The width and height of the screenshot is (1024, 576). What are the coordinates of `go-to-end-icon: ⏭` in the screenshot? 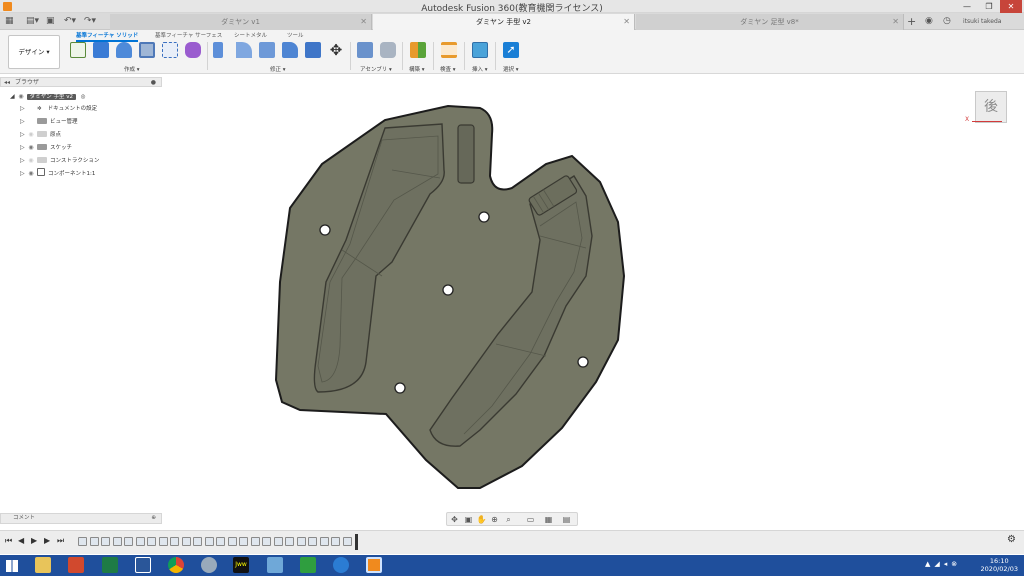 It's located at (60, 541).